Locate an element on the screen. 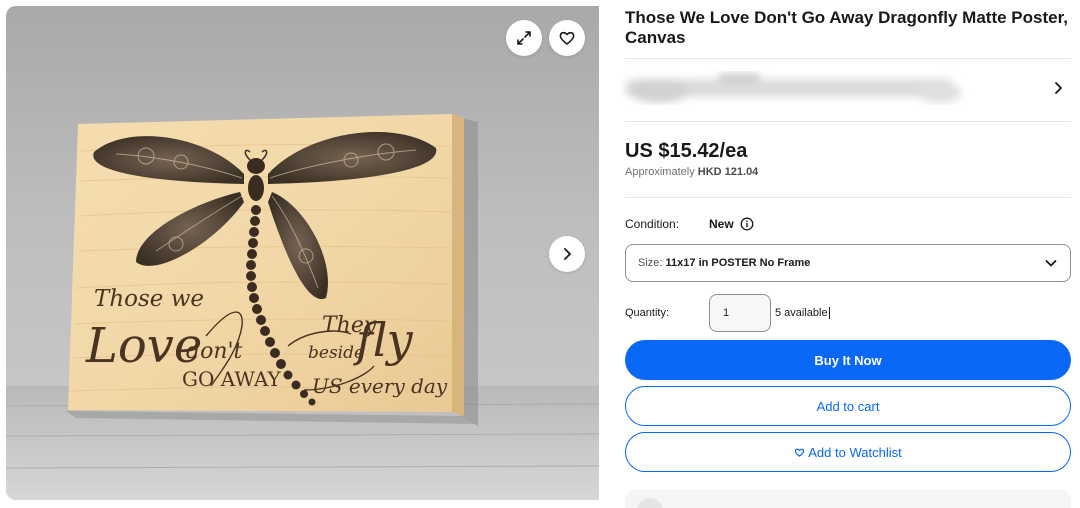 The height and width of the screenshot is (508, 1080). chevron-down-icon is located at coordinates (1051, 263).